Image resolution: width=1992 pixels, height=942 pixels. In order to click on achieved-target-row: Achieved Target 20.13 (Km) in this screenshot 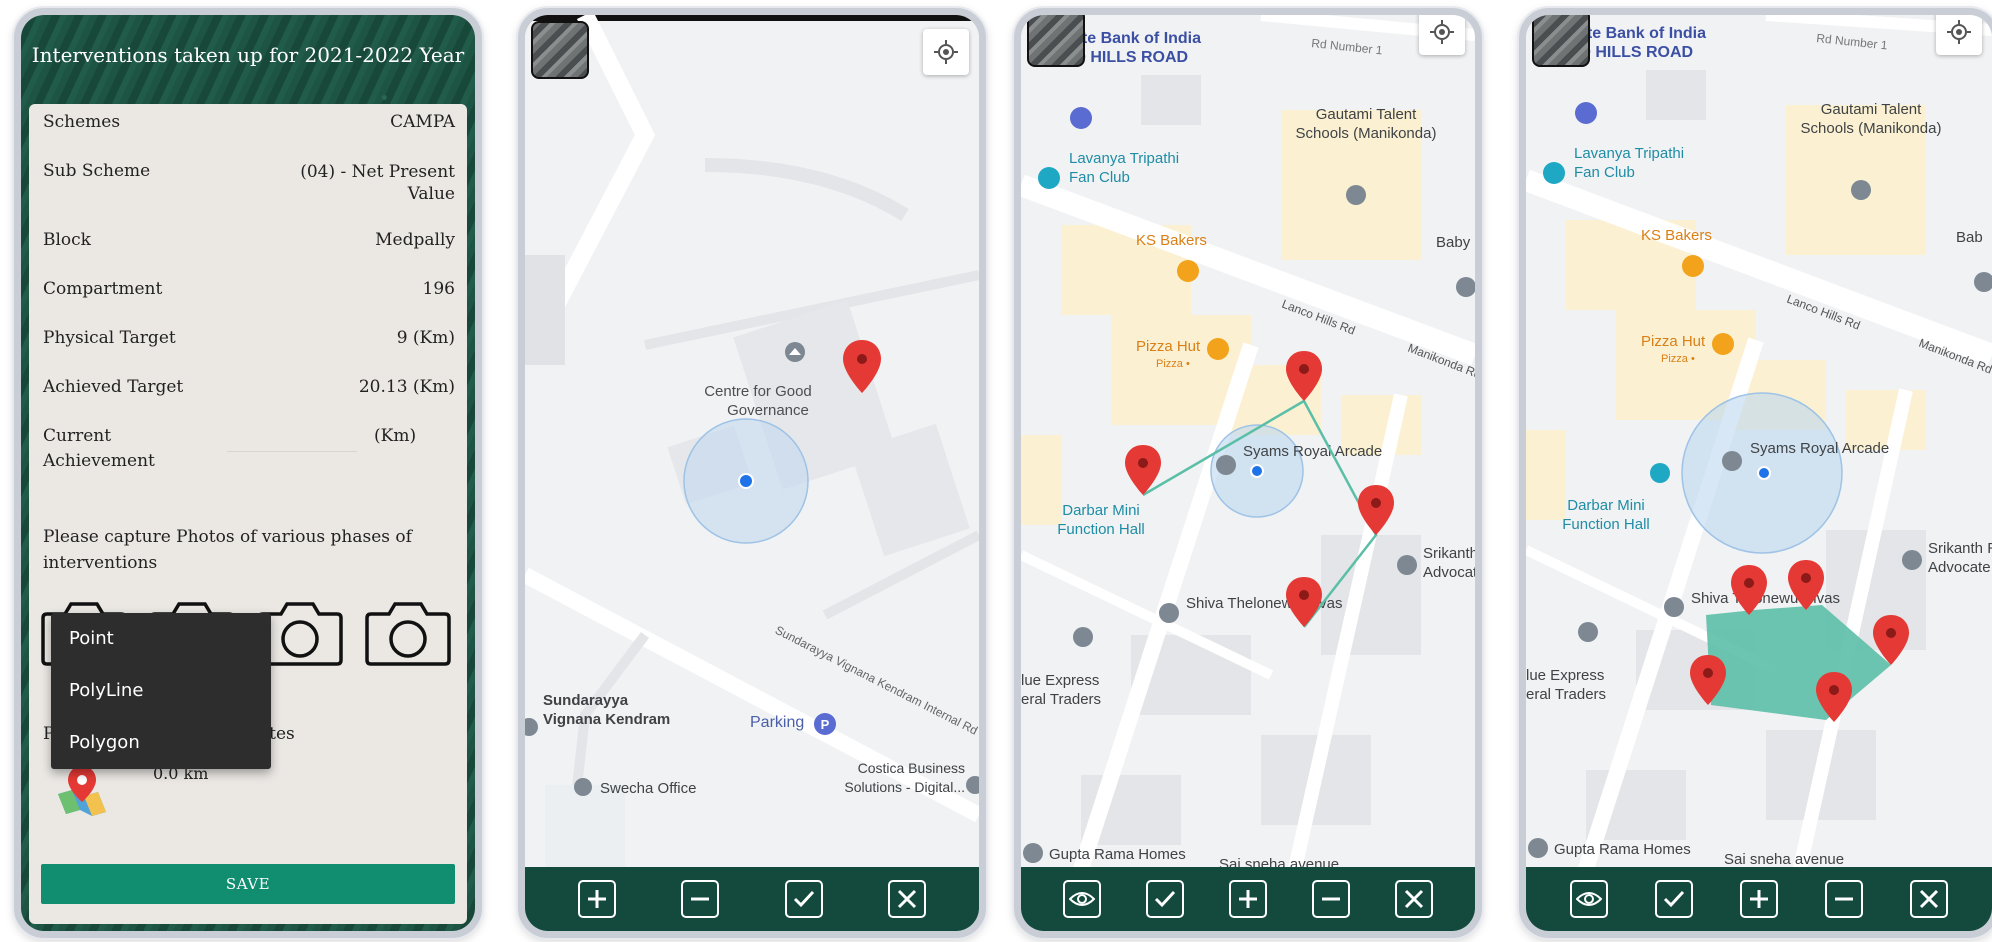, I will do `click(249, 387)`.